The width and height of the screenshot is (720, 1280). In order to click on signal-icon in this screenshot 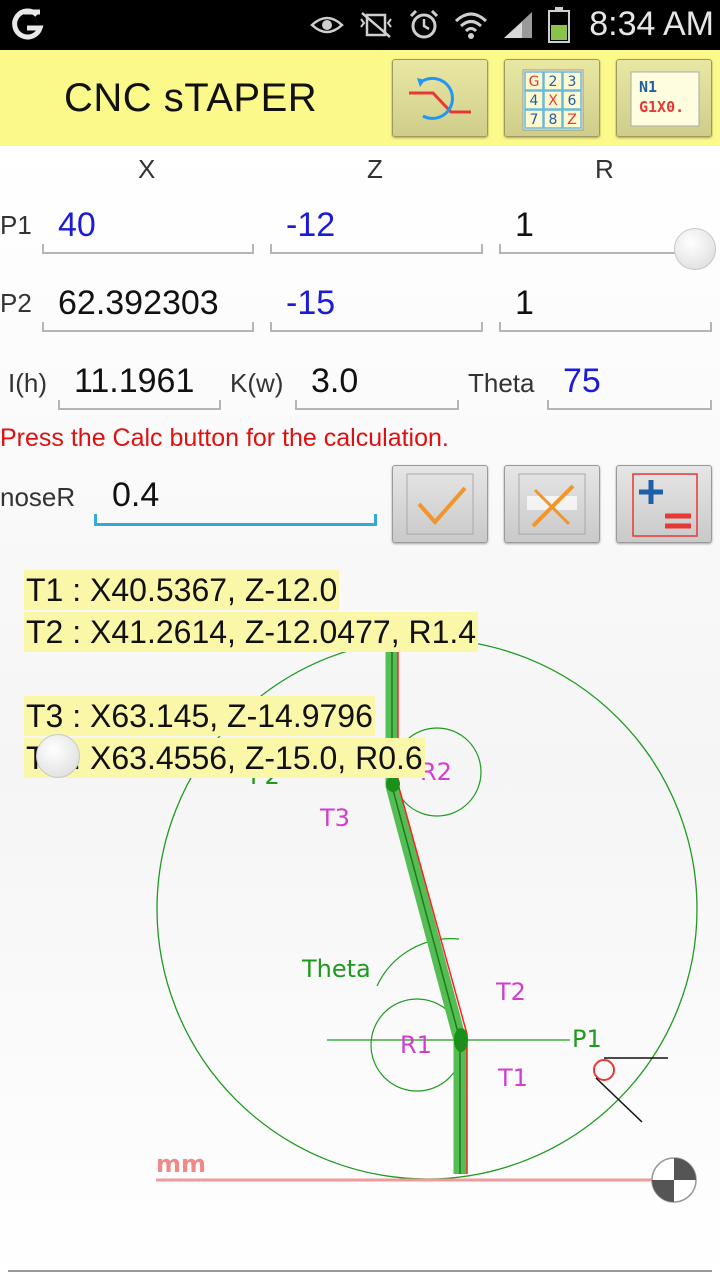, I will do `click(518, 25)`.